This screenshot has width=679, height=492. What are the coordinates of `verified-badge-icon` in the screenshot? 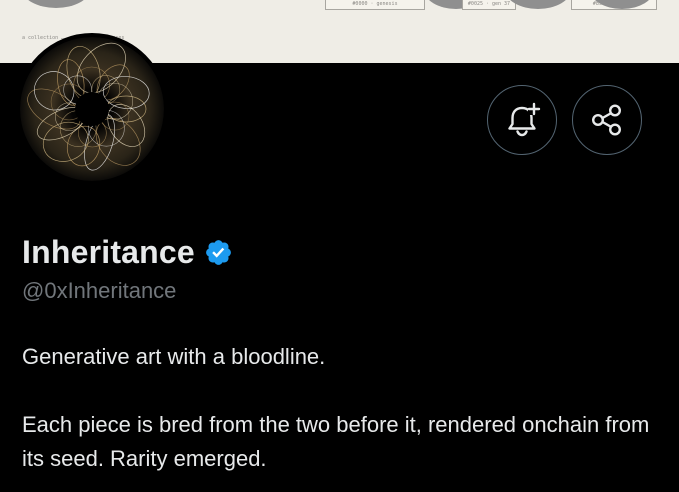 It's located at (218, 252).